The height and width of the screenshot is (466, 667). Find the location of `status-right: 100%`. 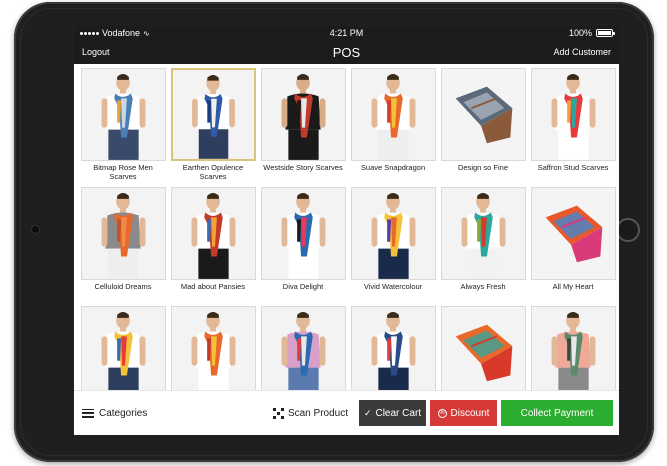

status-right: 100% is located at coordinates (591, 33).